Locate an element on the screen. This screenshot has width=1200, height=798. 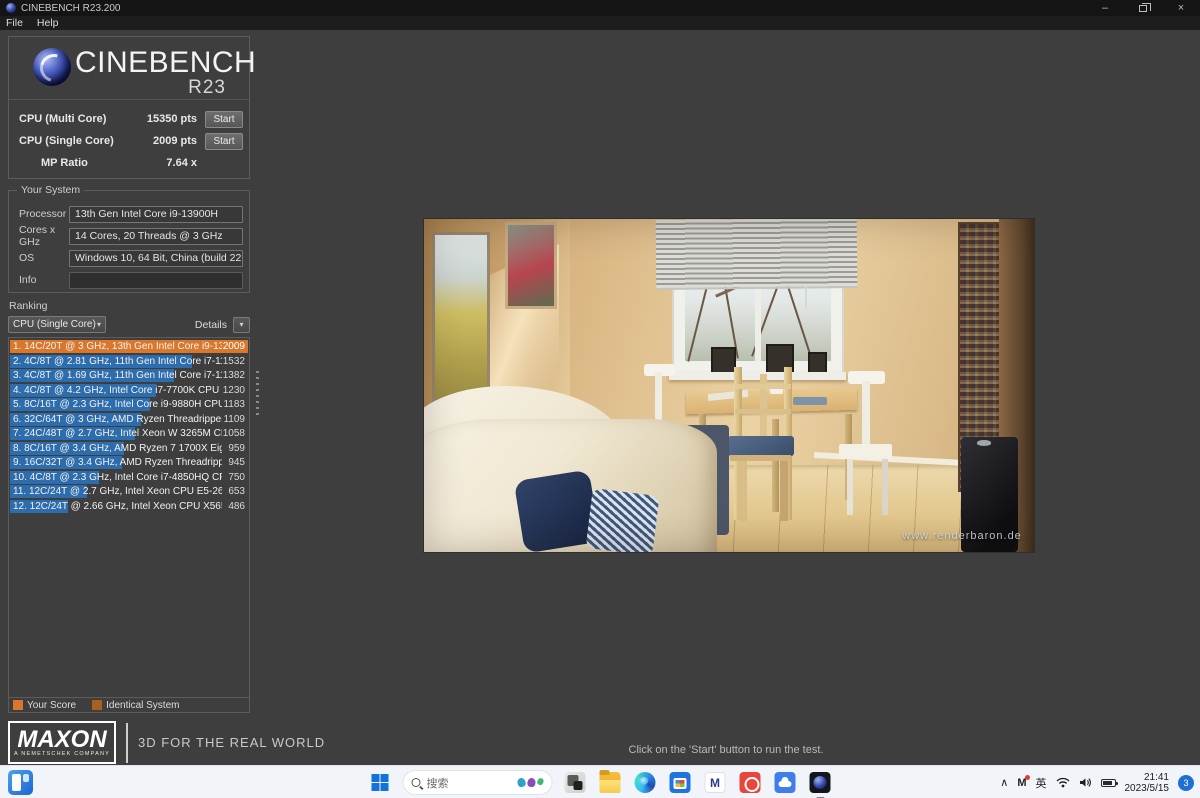
start-multicore-button: Start is located at coordinates (224, 119).